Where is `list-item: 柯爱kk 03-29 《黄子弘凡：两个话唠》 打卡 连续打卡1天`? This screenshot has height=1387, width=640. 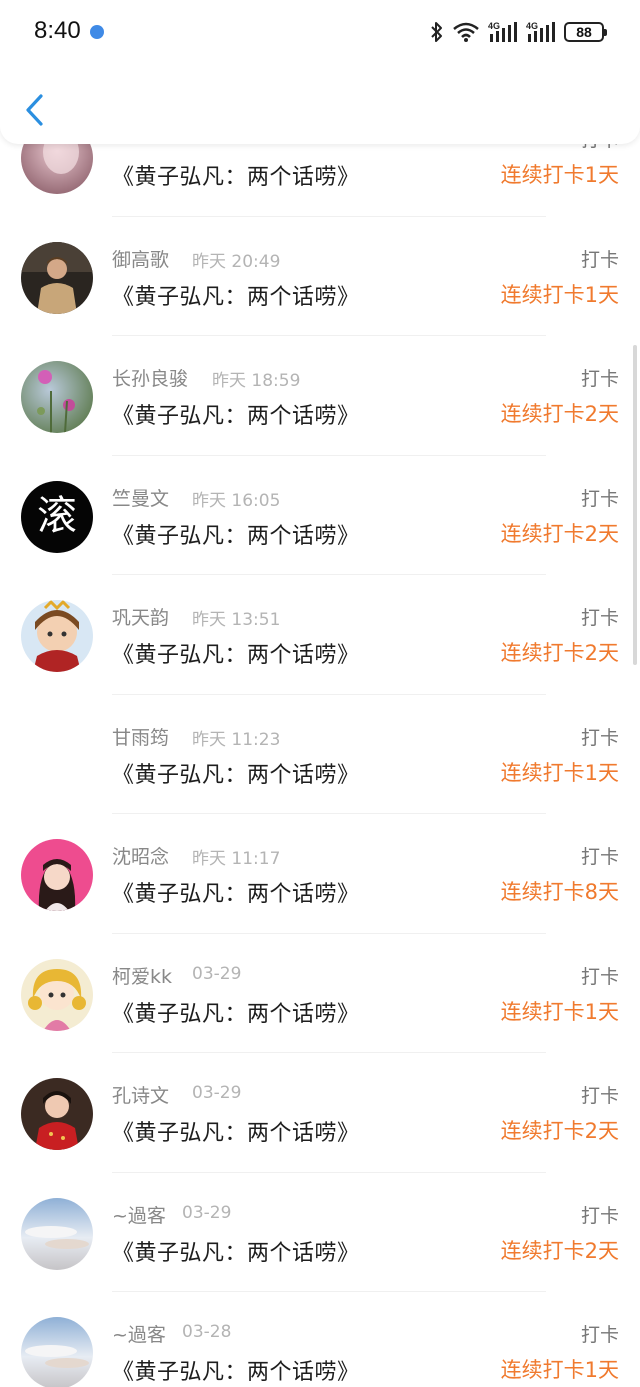 list-item: 柯爱kk 03-29 《黄子弘凡：两个话唠》 打卡 连续打卡1天 is located at coordinates (320, 993).